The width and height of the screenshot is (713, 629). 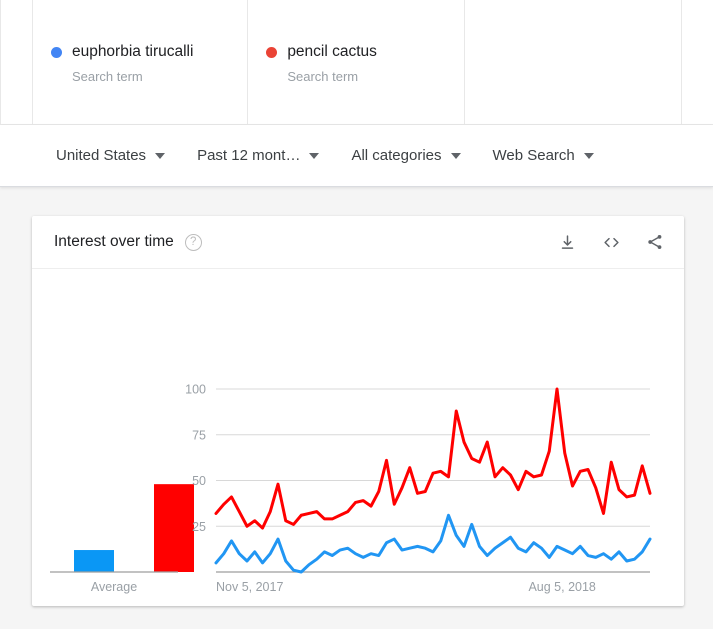 What do you see at coordinates (101, 155) in the screenshot?
I see `filter-location-label: United States` at bounding box center [101, 155].